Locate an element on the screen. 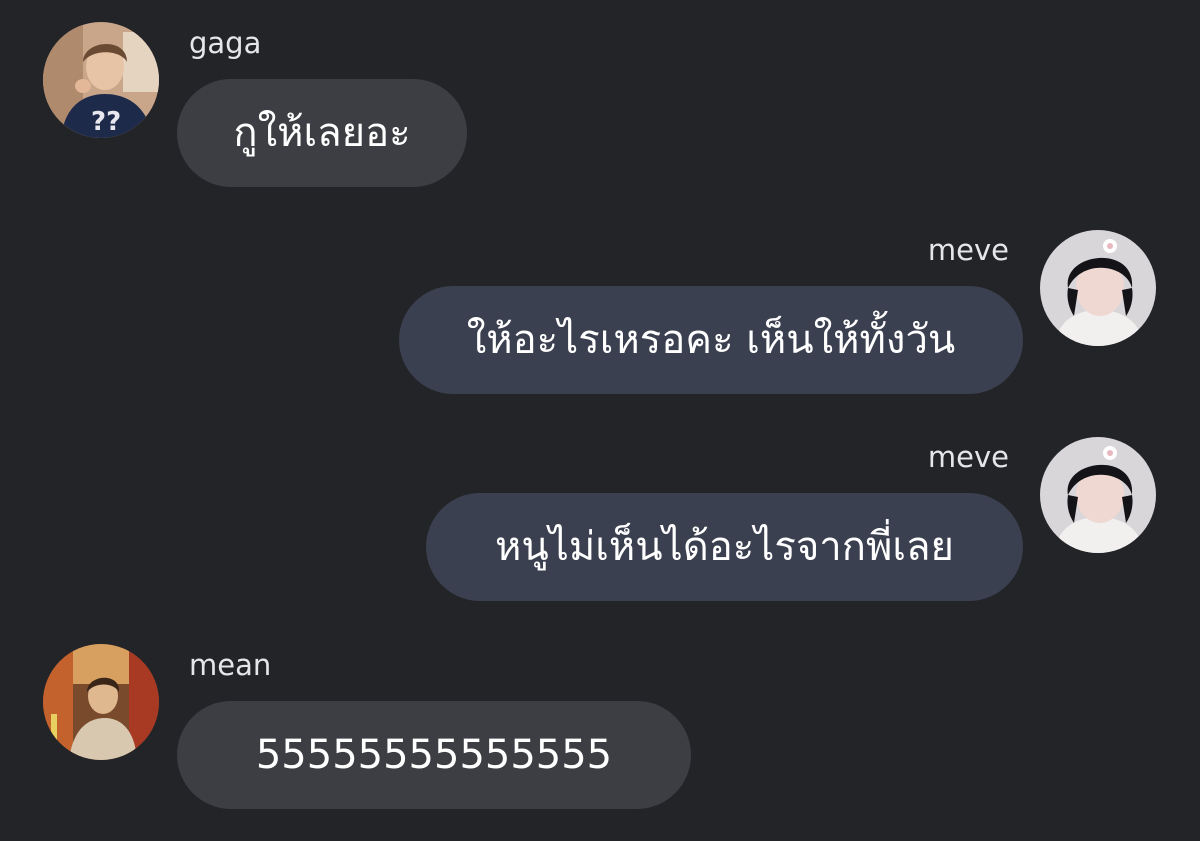 Image resolution: width=1200 pixels, height=841 pixels. avatar-gaga: ?? is located at coordinates (101, 80).